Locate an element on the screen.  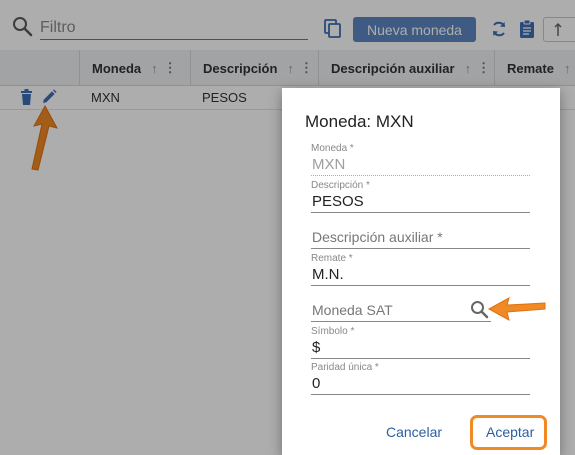
simbolo-underline is located at coordinates (420, 358).